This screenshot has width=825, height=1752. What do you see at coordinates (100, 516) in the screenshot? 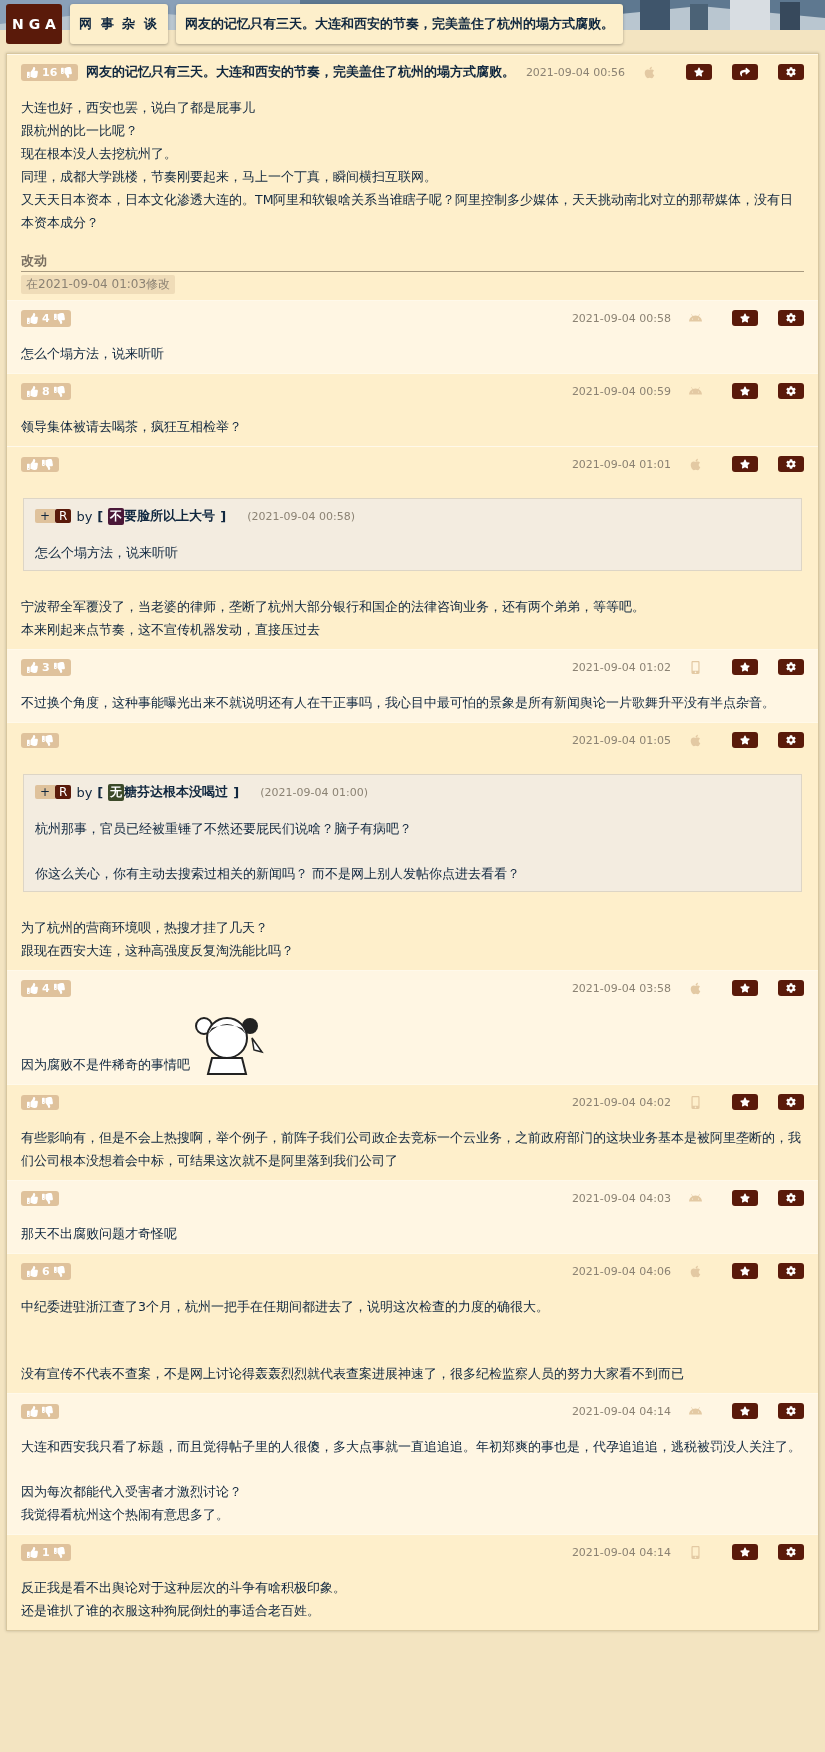
I see `bracket: [` at bounding box center [100, 516].